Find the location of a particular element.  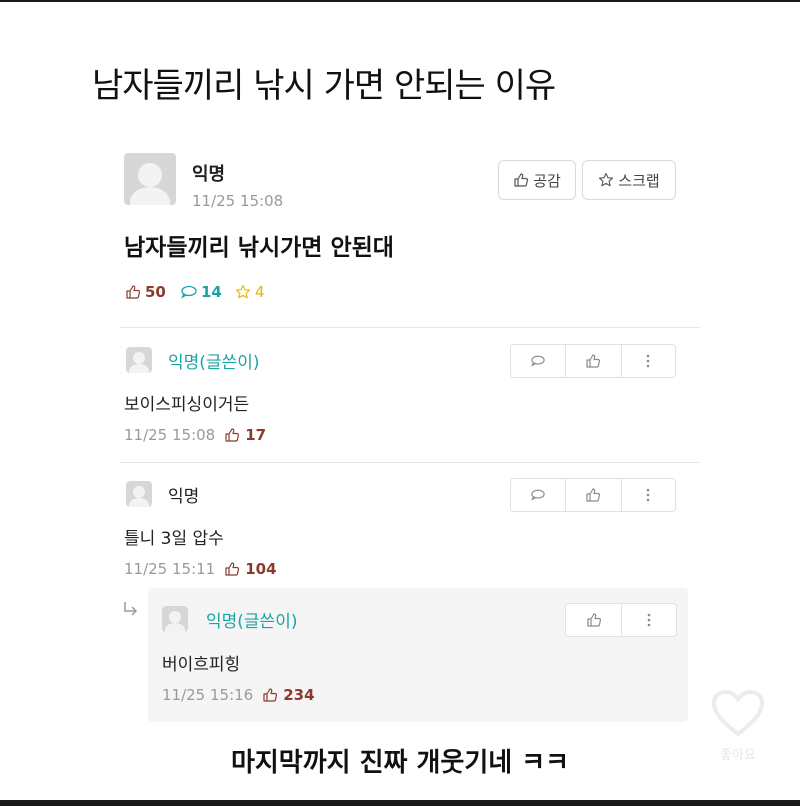

post-title: 남자들끼리 낚시가면 안된대 is located at coordinates (259, 248).